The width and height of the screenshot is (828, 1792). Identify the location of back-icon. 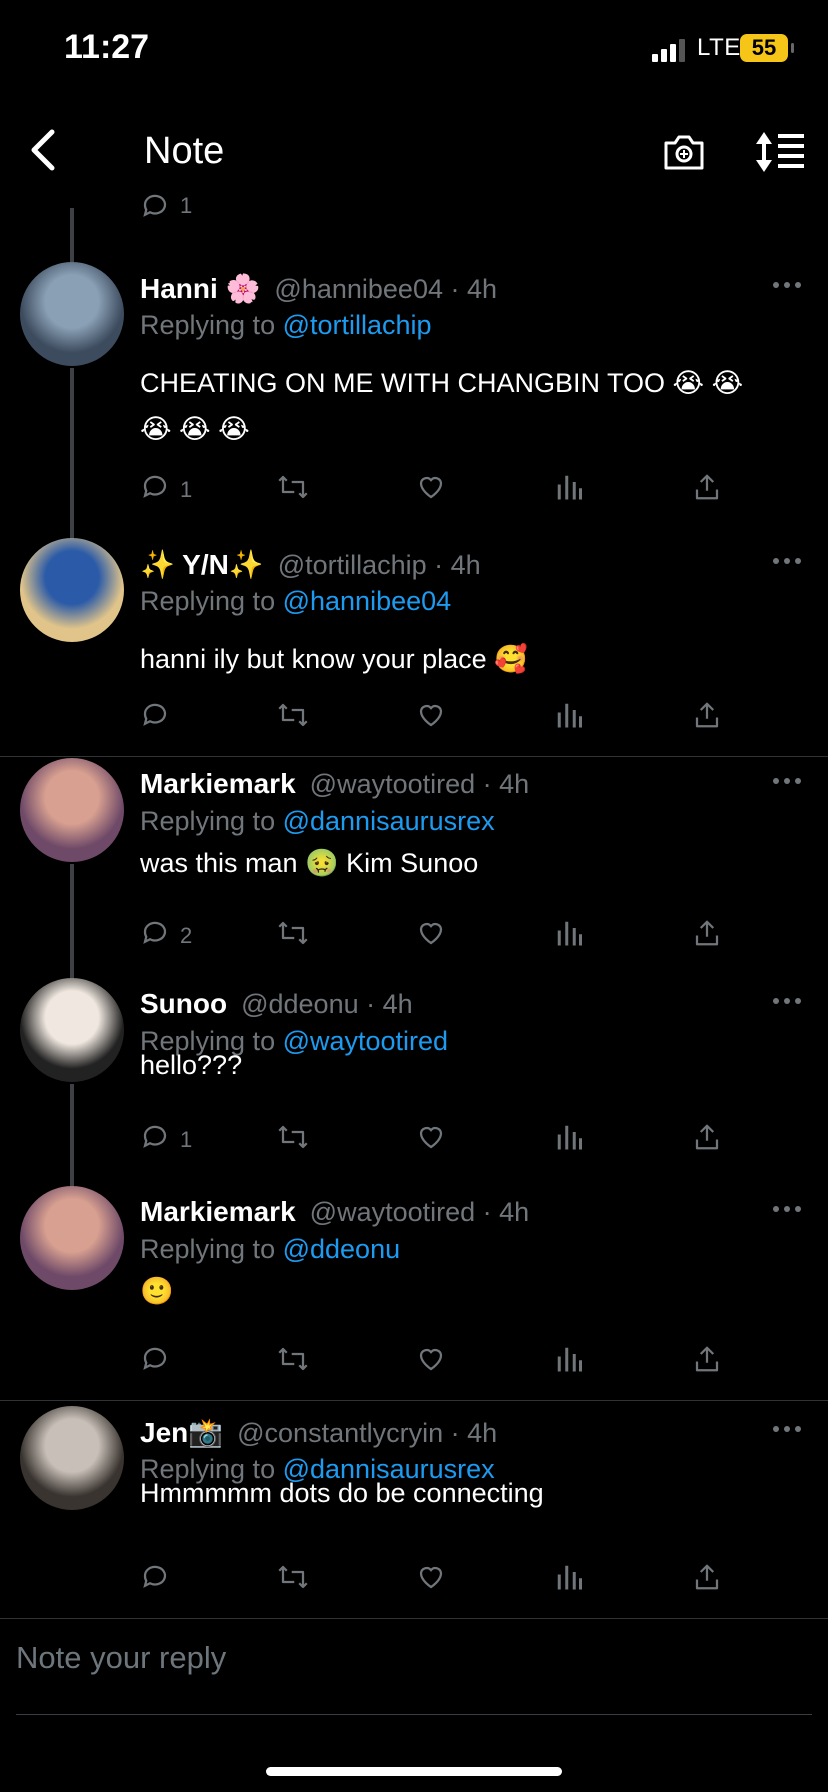
(44, 150).